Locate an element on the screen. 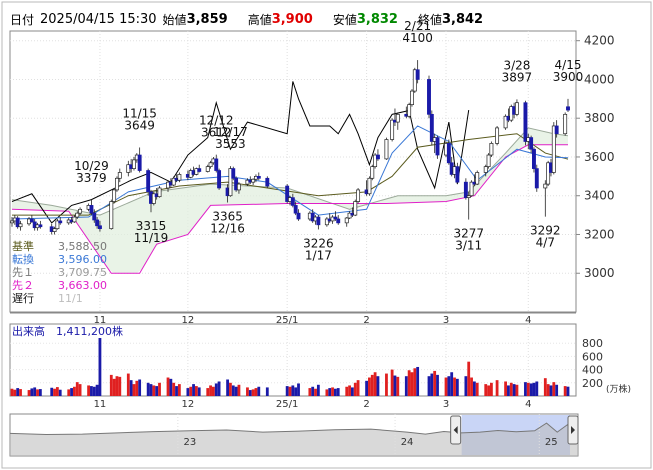 This screenshot has width=653, height=470. annotation-value: 3379 is located at coordinates (91, 178).